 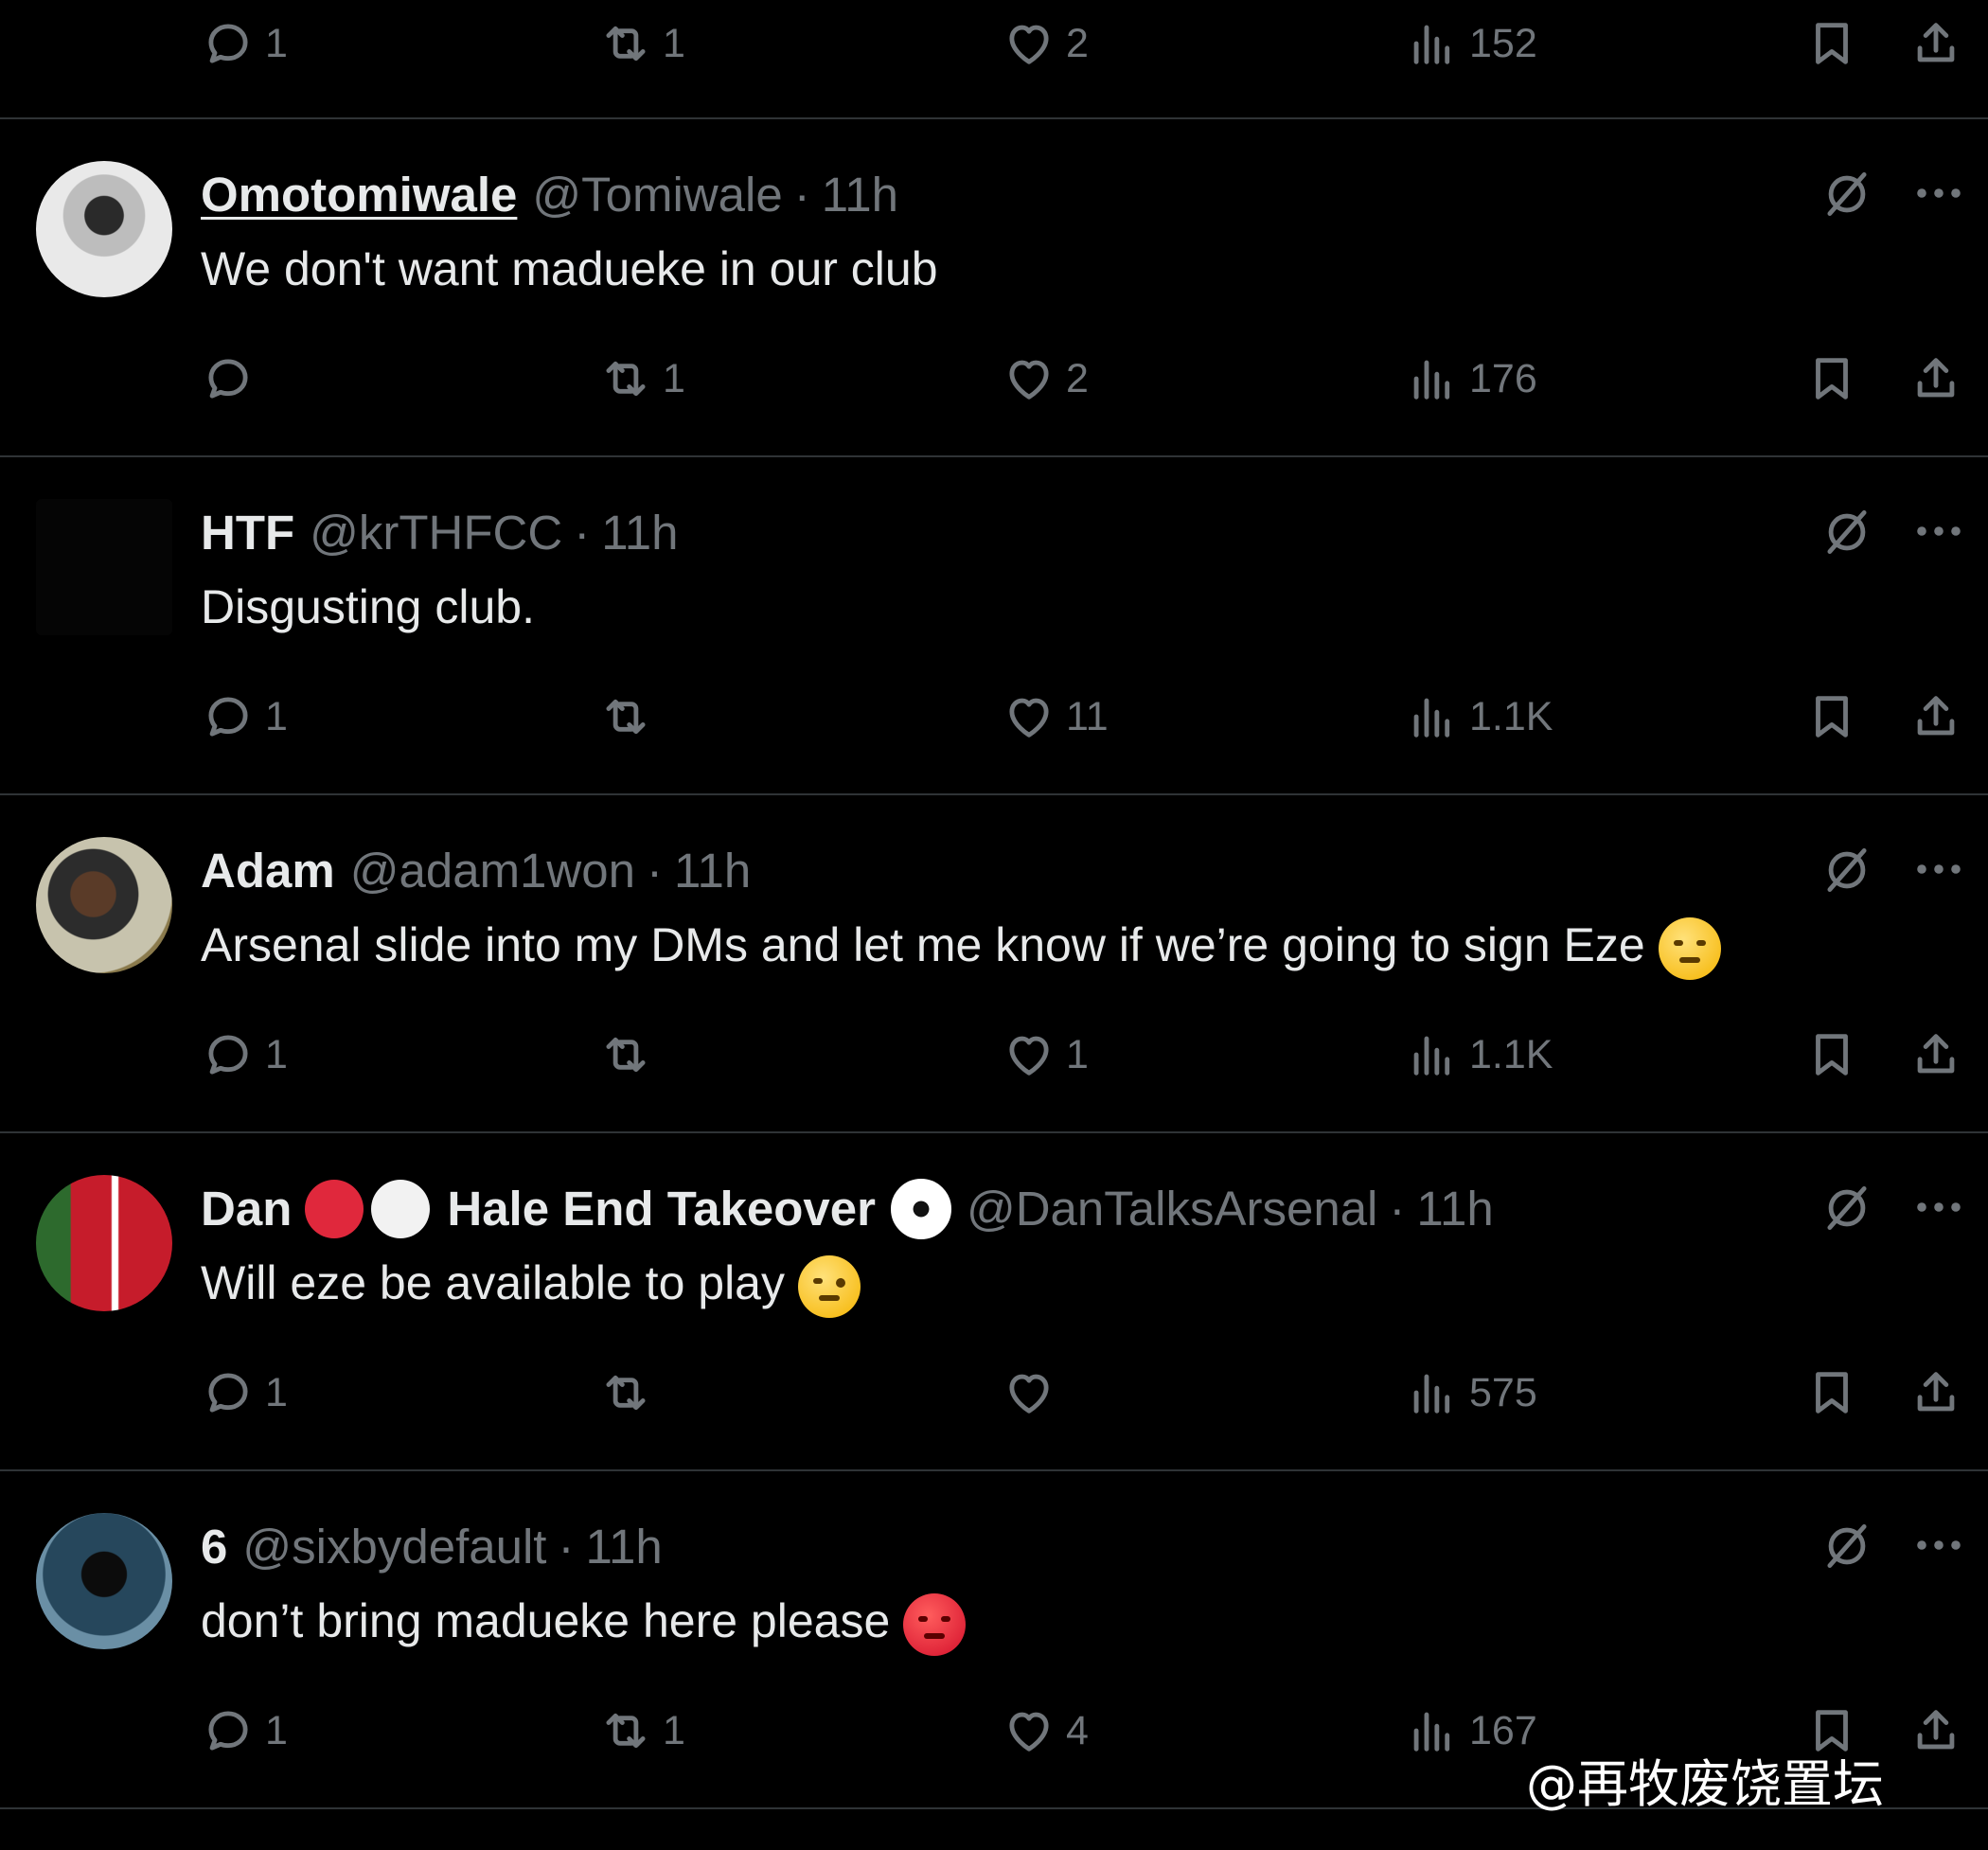 I want to click on display-name-suffix: Hale End Takeover, so click(x=661, y=1209).